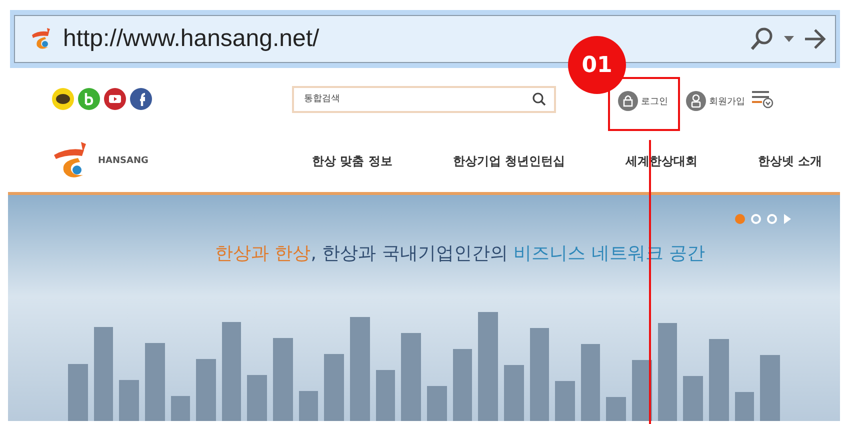 This screenshot has width=847, height=424. What do you see at coordinates (643, 101) in the screenshot?
I see `user-link: 로그인` at bounding box center [643, 101].